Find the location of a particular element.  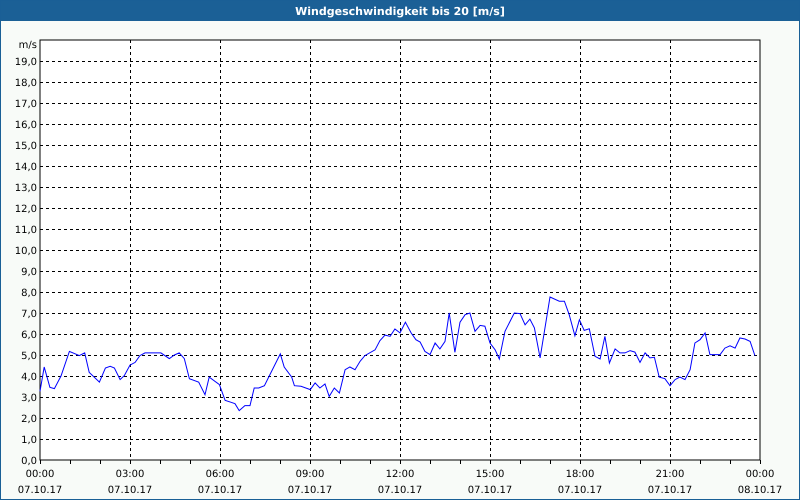

x-tick-label: 06:00 is located at coordinates (220, 474).